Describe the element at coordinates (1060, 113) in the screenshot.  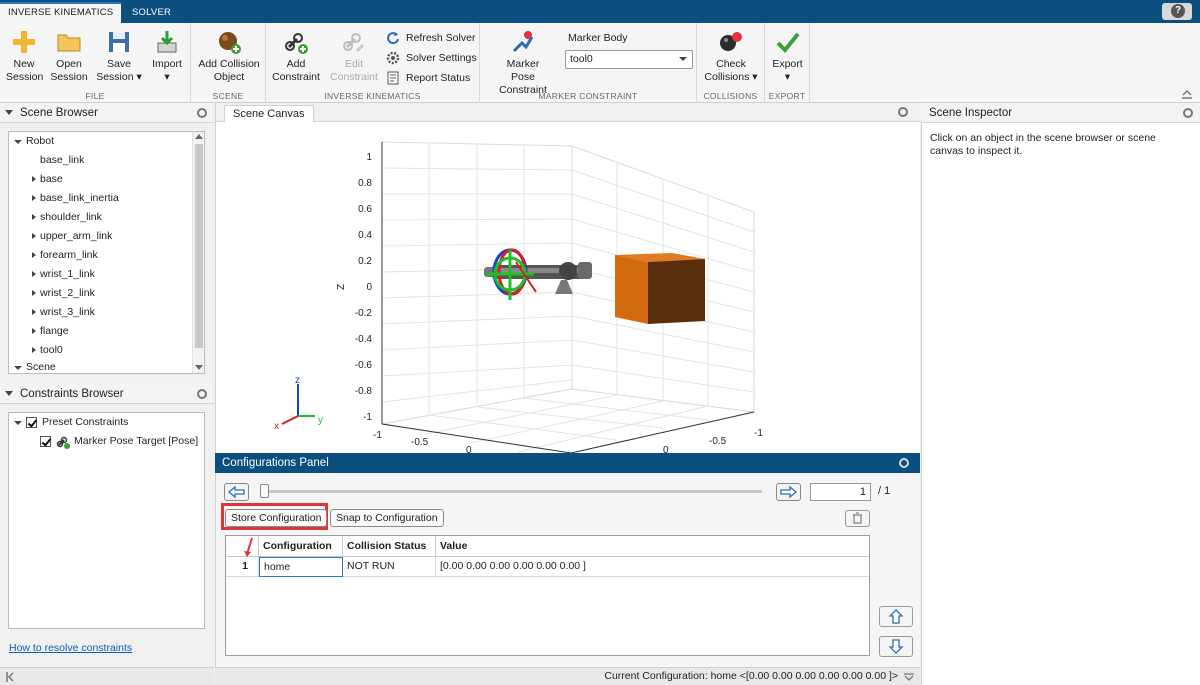
I see `scene-inspector-header: Scene Inspector` at that location.